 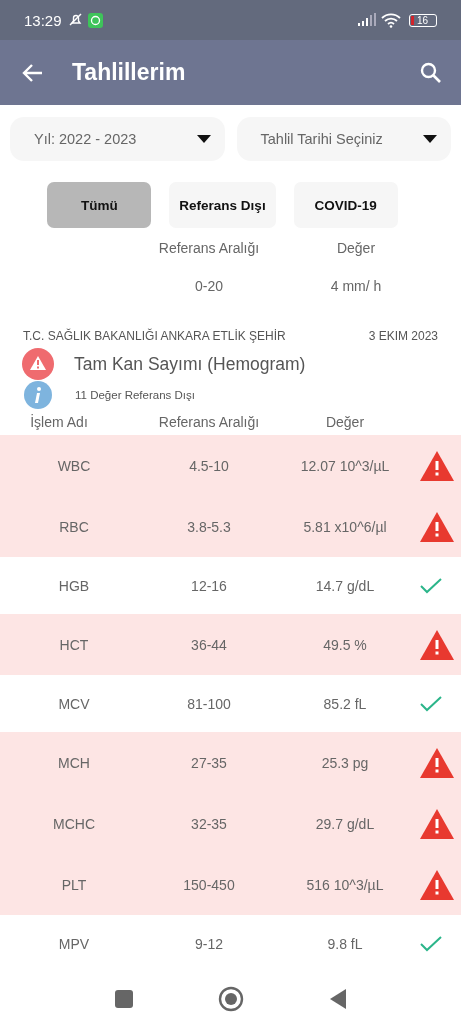 What do you see at coordinates (209, 943) in the screenshot?
I see `table-cell-text: 9-12` at bounding box center [209, 943].